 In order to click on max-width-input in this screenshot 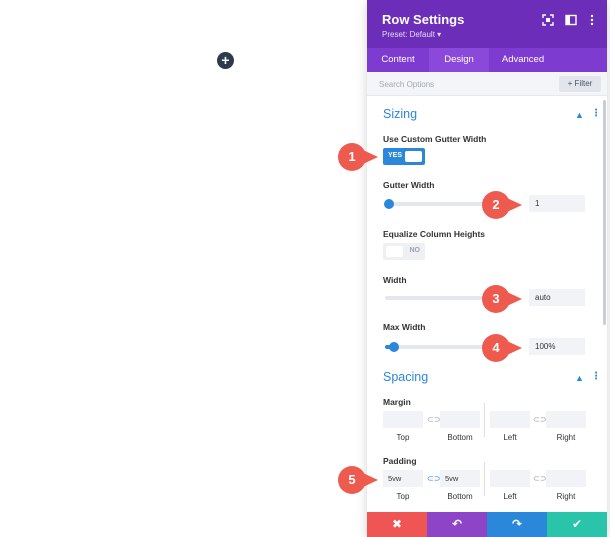, I will do `click(557, 346)`.